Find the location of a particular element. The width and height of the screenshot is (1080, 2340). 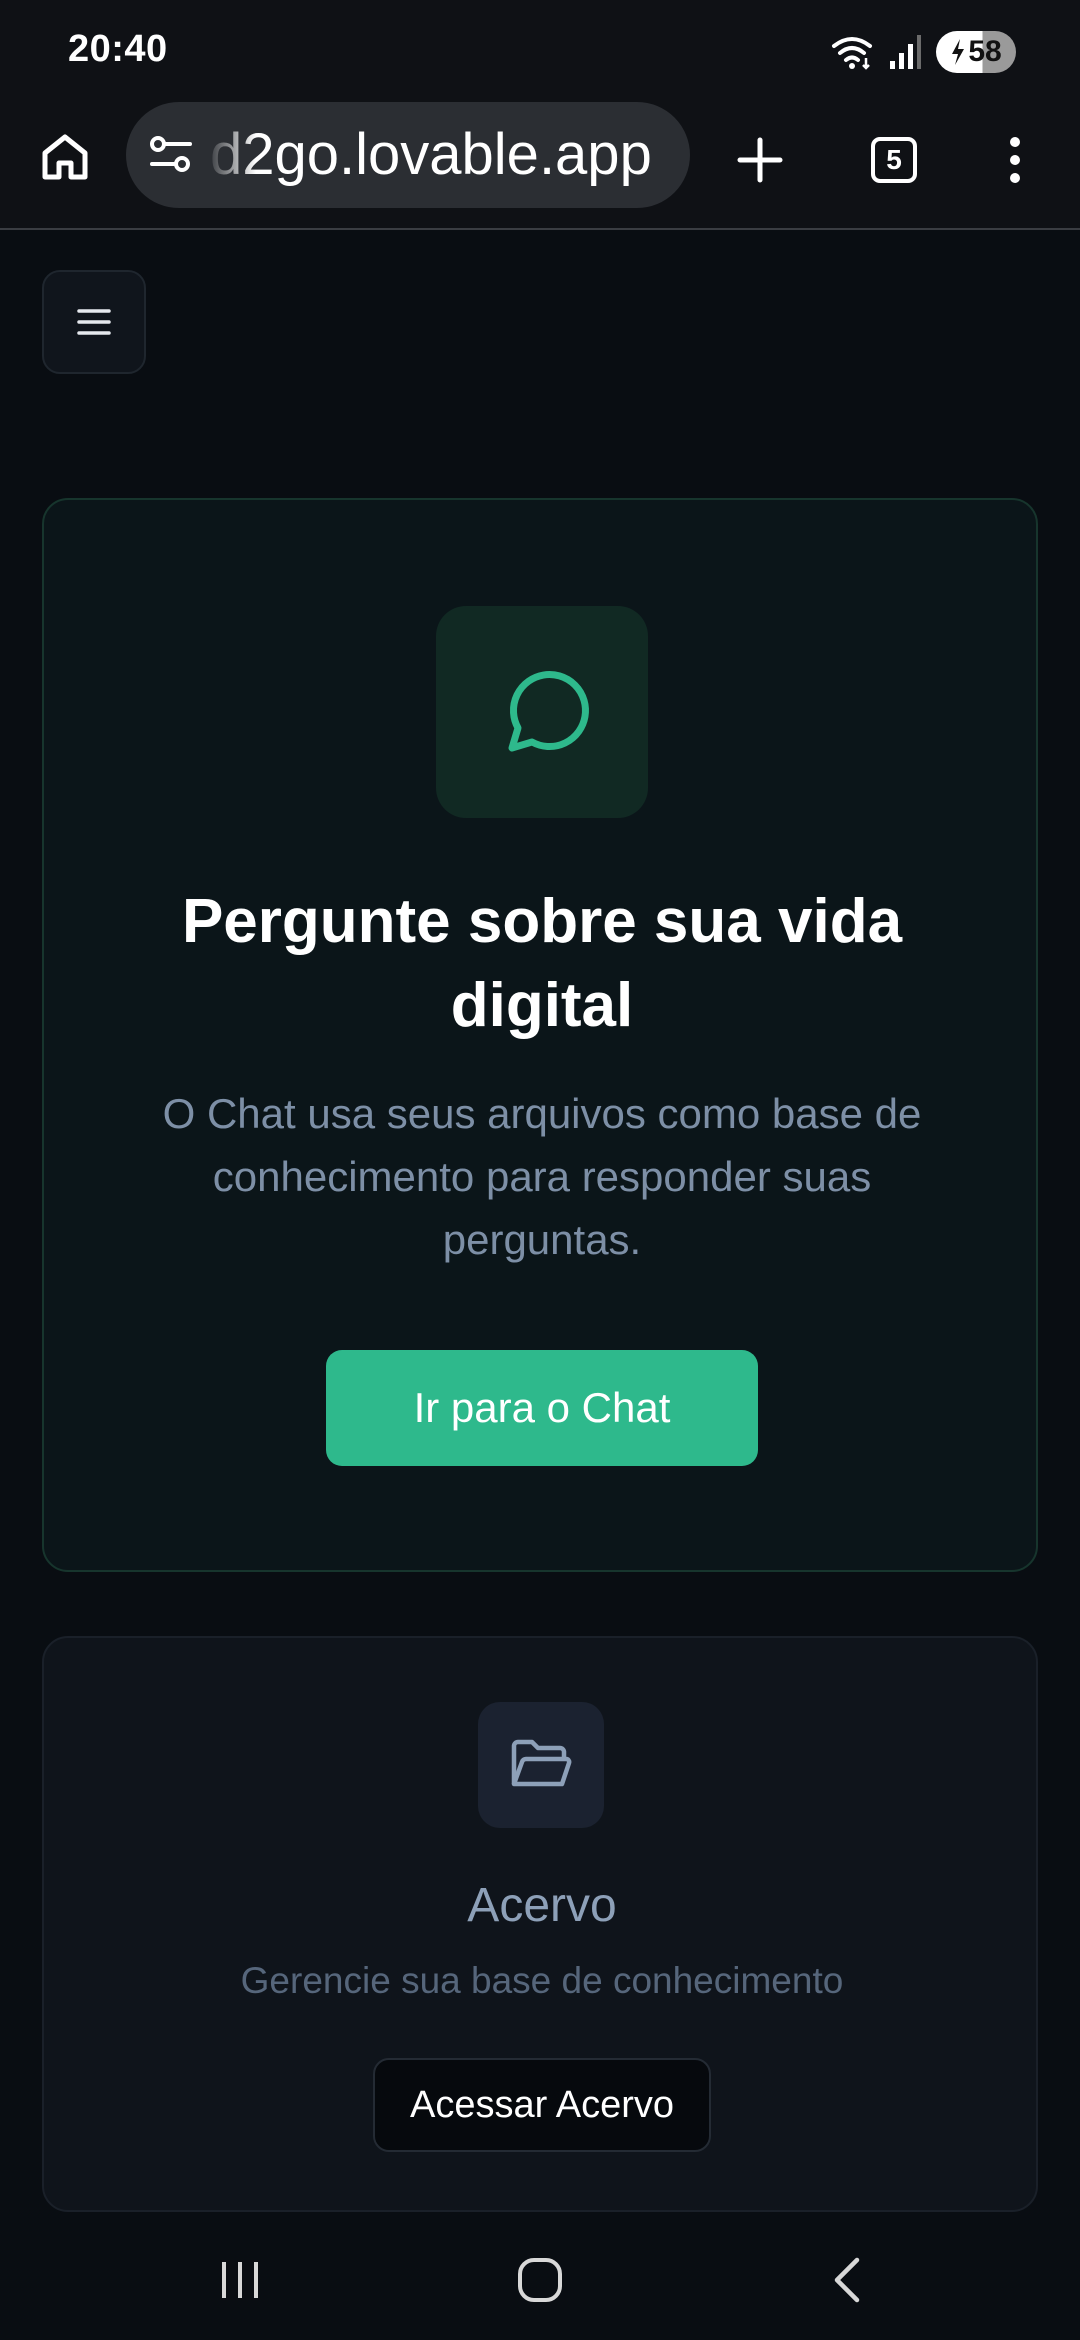

home-icon is located at coordinates (65, 157).